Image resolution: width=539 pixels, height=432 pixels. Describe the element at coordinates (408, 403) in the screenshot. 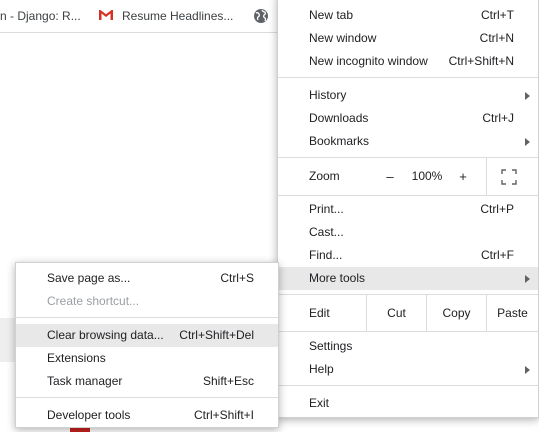

I see `menu-item-exit: Exit` at that location.